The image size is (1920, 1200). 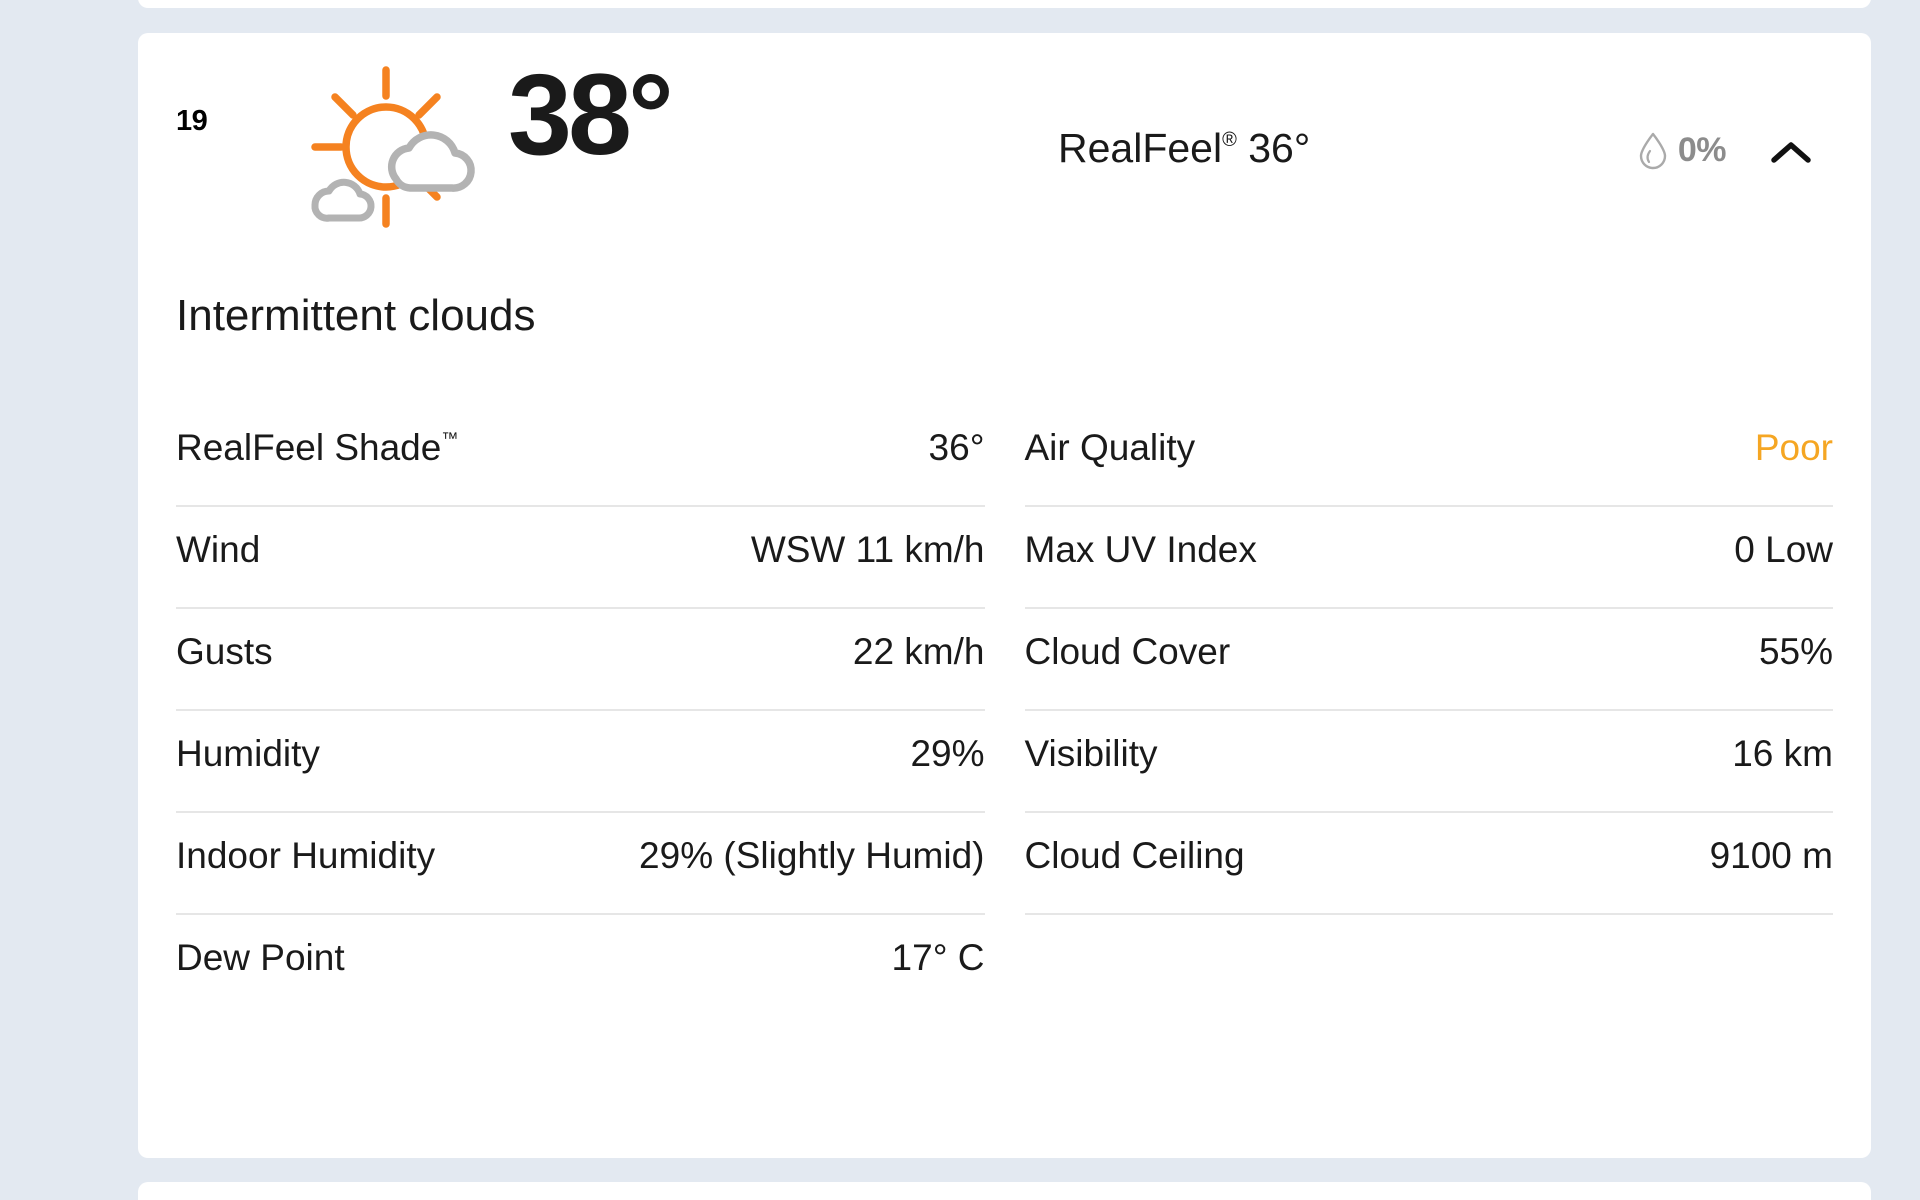 I want to click on detail-row-humidity: Humidity 29%, so click(x=580, y=762).